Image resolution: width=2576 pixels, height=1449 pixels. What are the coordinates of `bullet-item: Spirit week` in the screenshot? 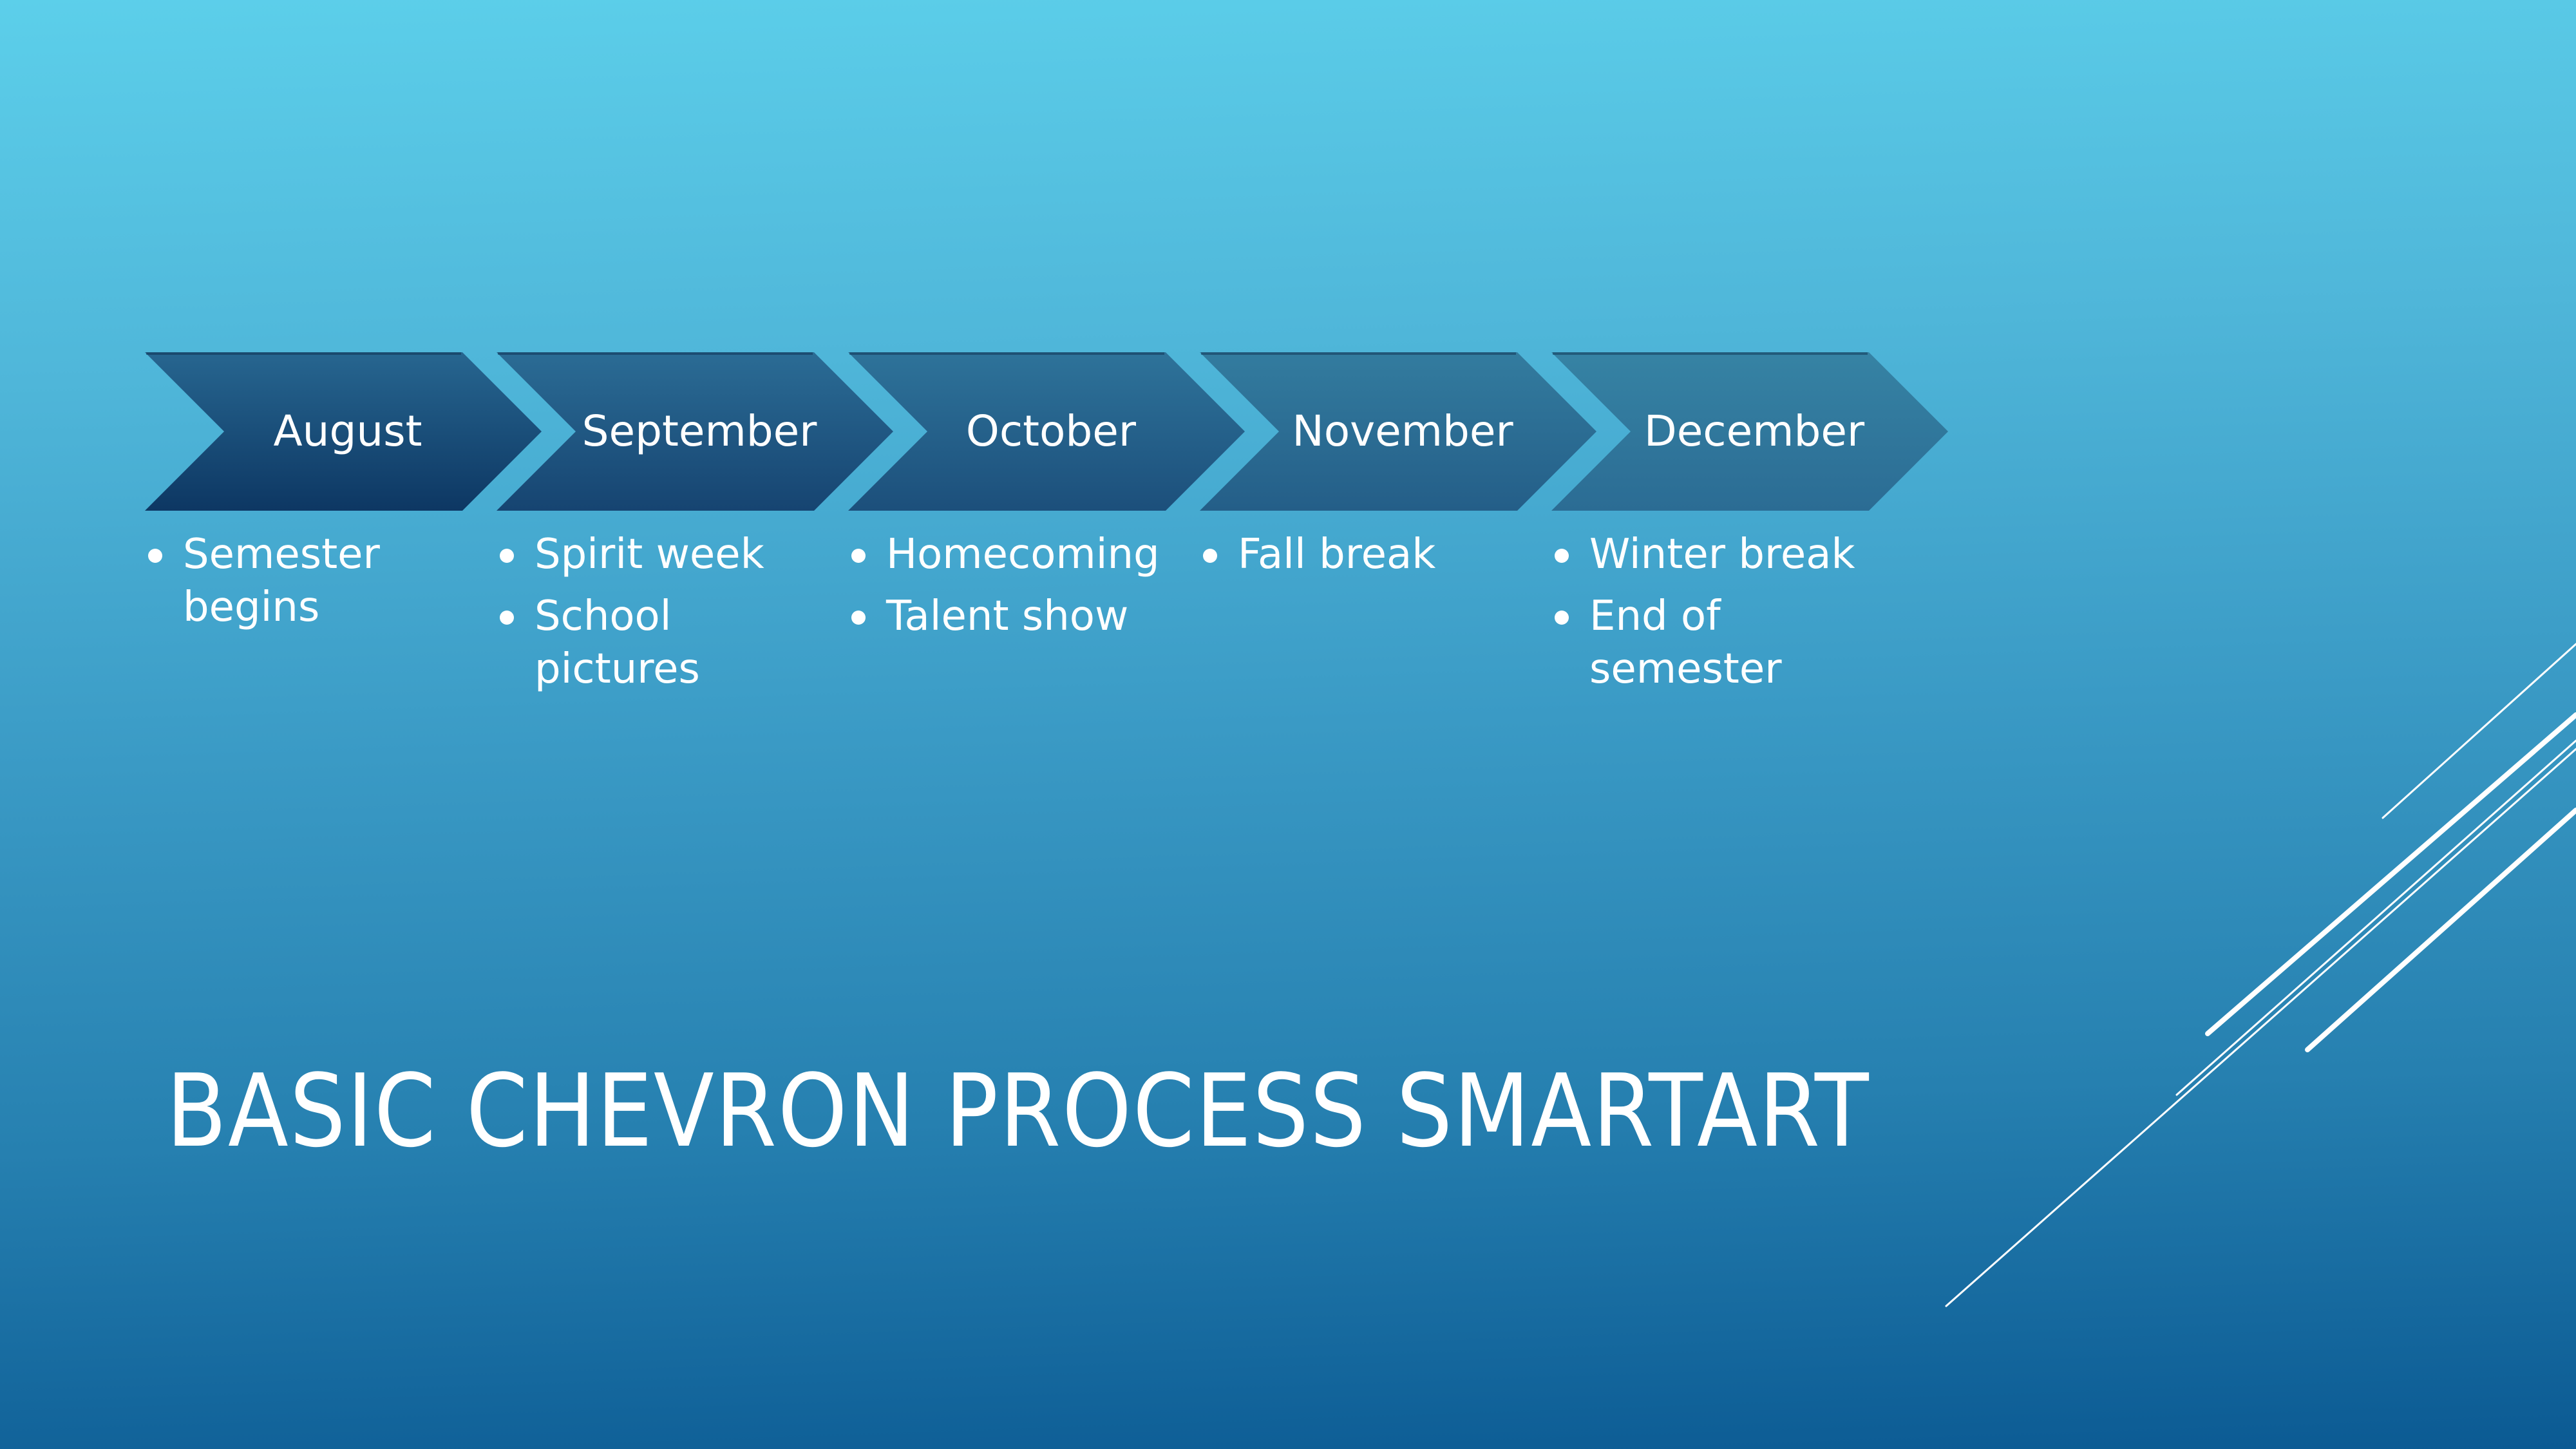 It's located at (659, 554).